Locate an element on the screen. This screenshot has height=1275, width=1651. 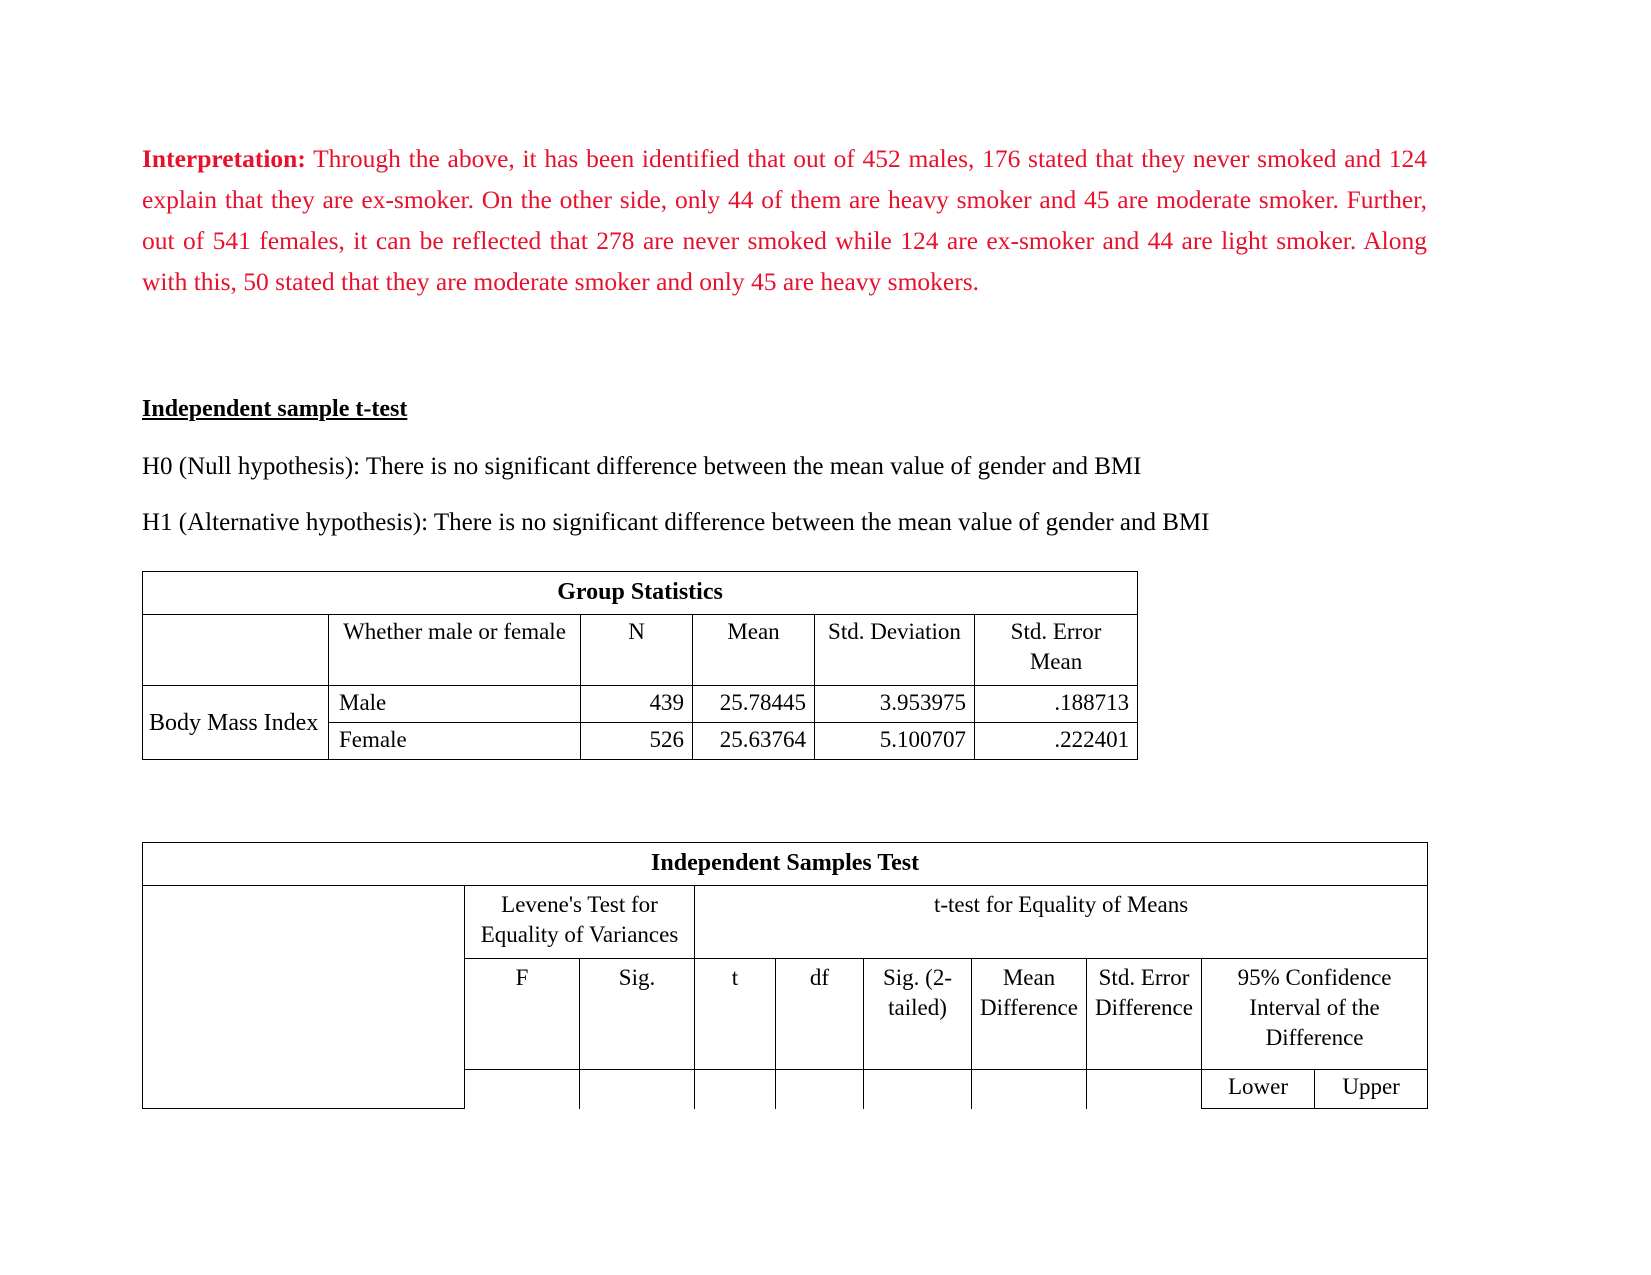
cell-mean-female: 25.63764 is located at coordinates (753, 741).